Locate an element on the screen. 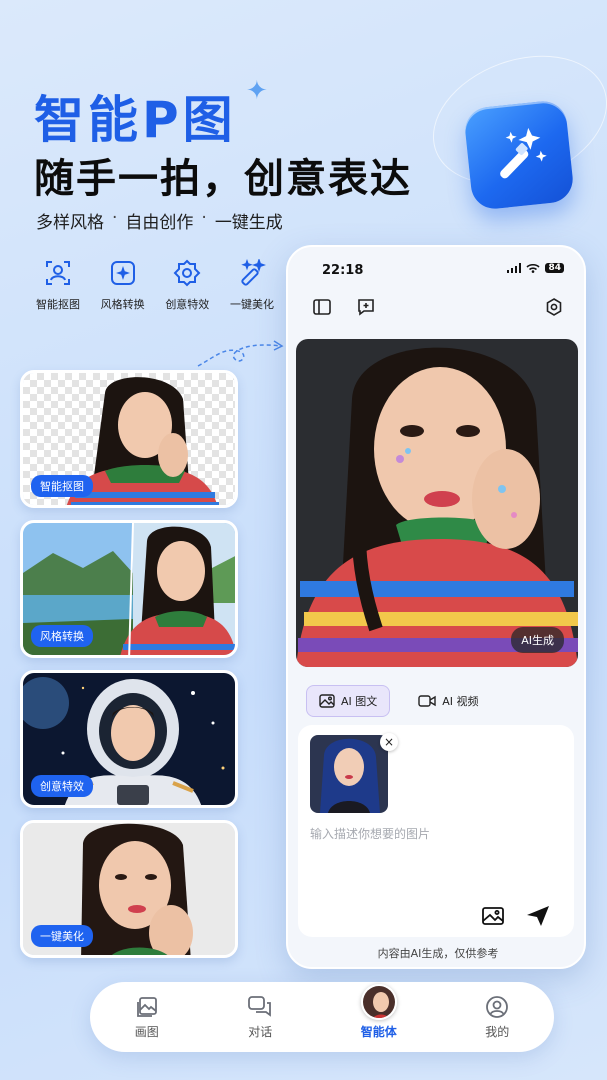 The image size is (607, 1080). sample-badge: 创意特效 is located at coordinates (62, 786).